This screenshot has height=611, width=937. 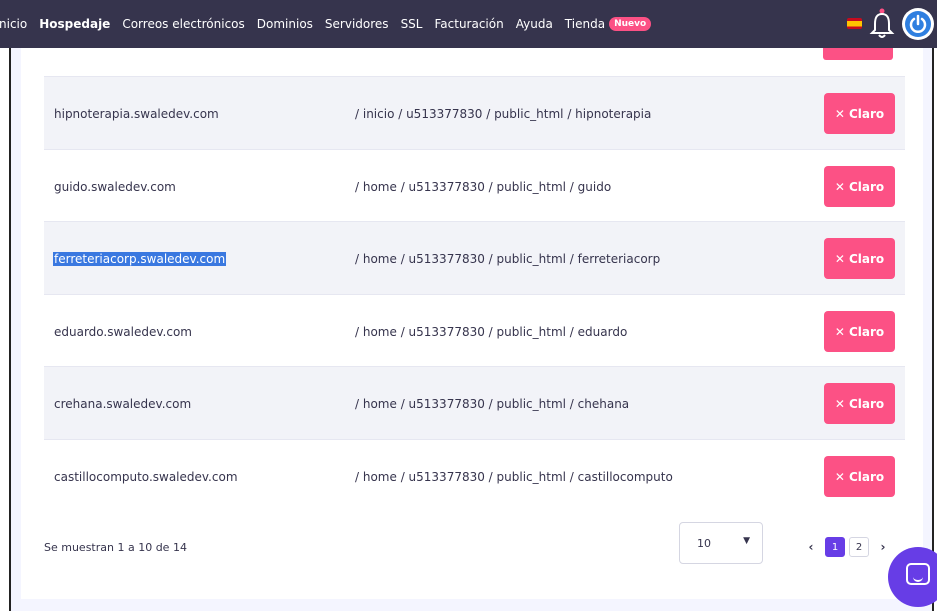 I want to click on showing-count-text: Se muestran 1 a 10 de 14, so click(x=115, y=547).